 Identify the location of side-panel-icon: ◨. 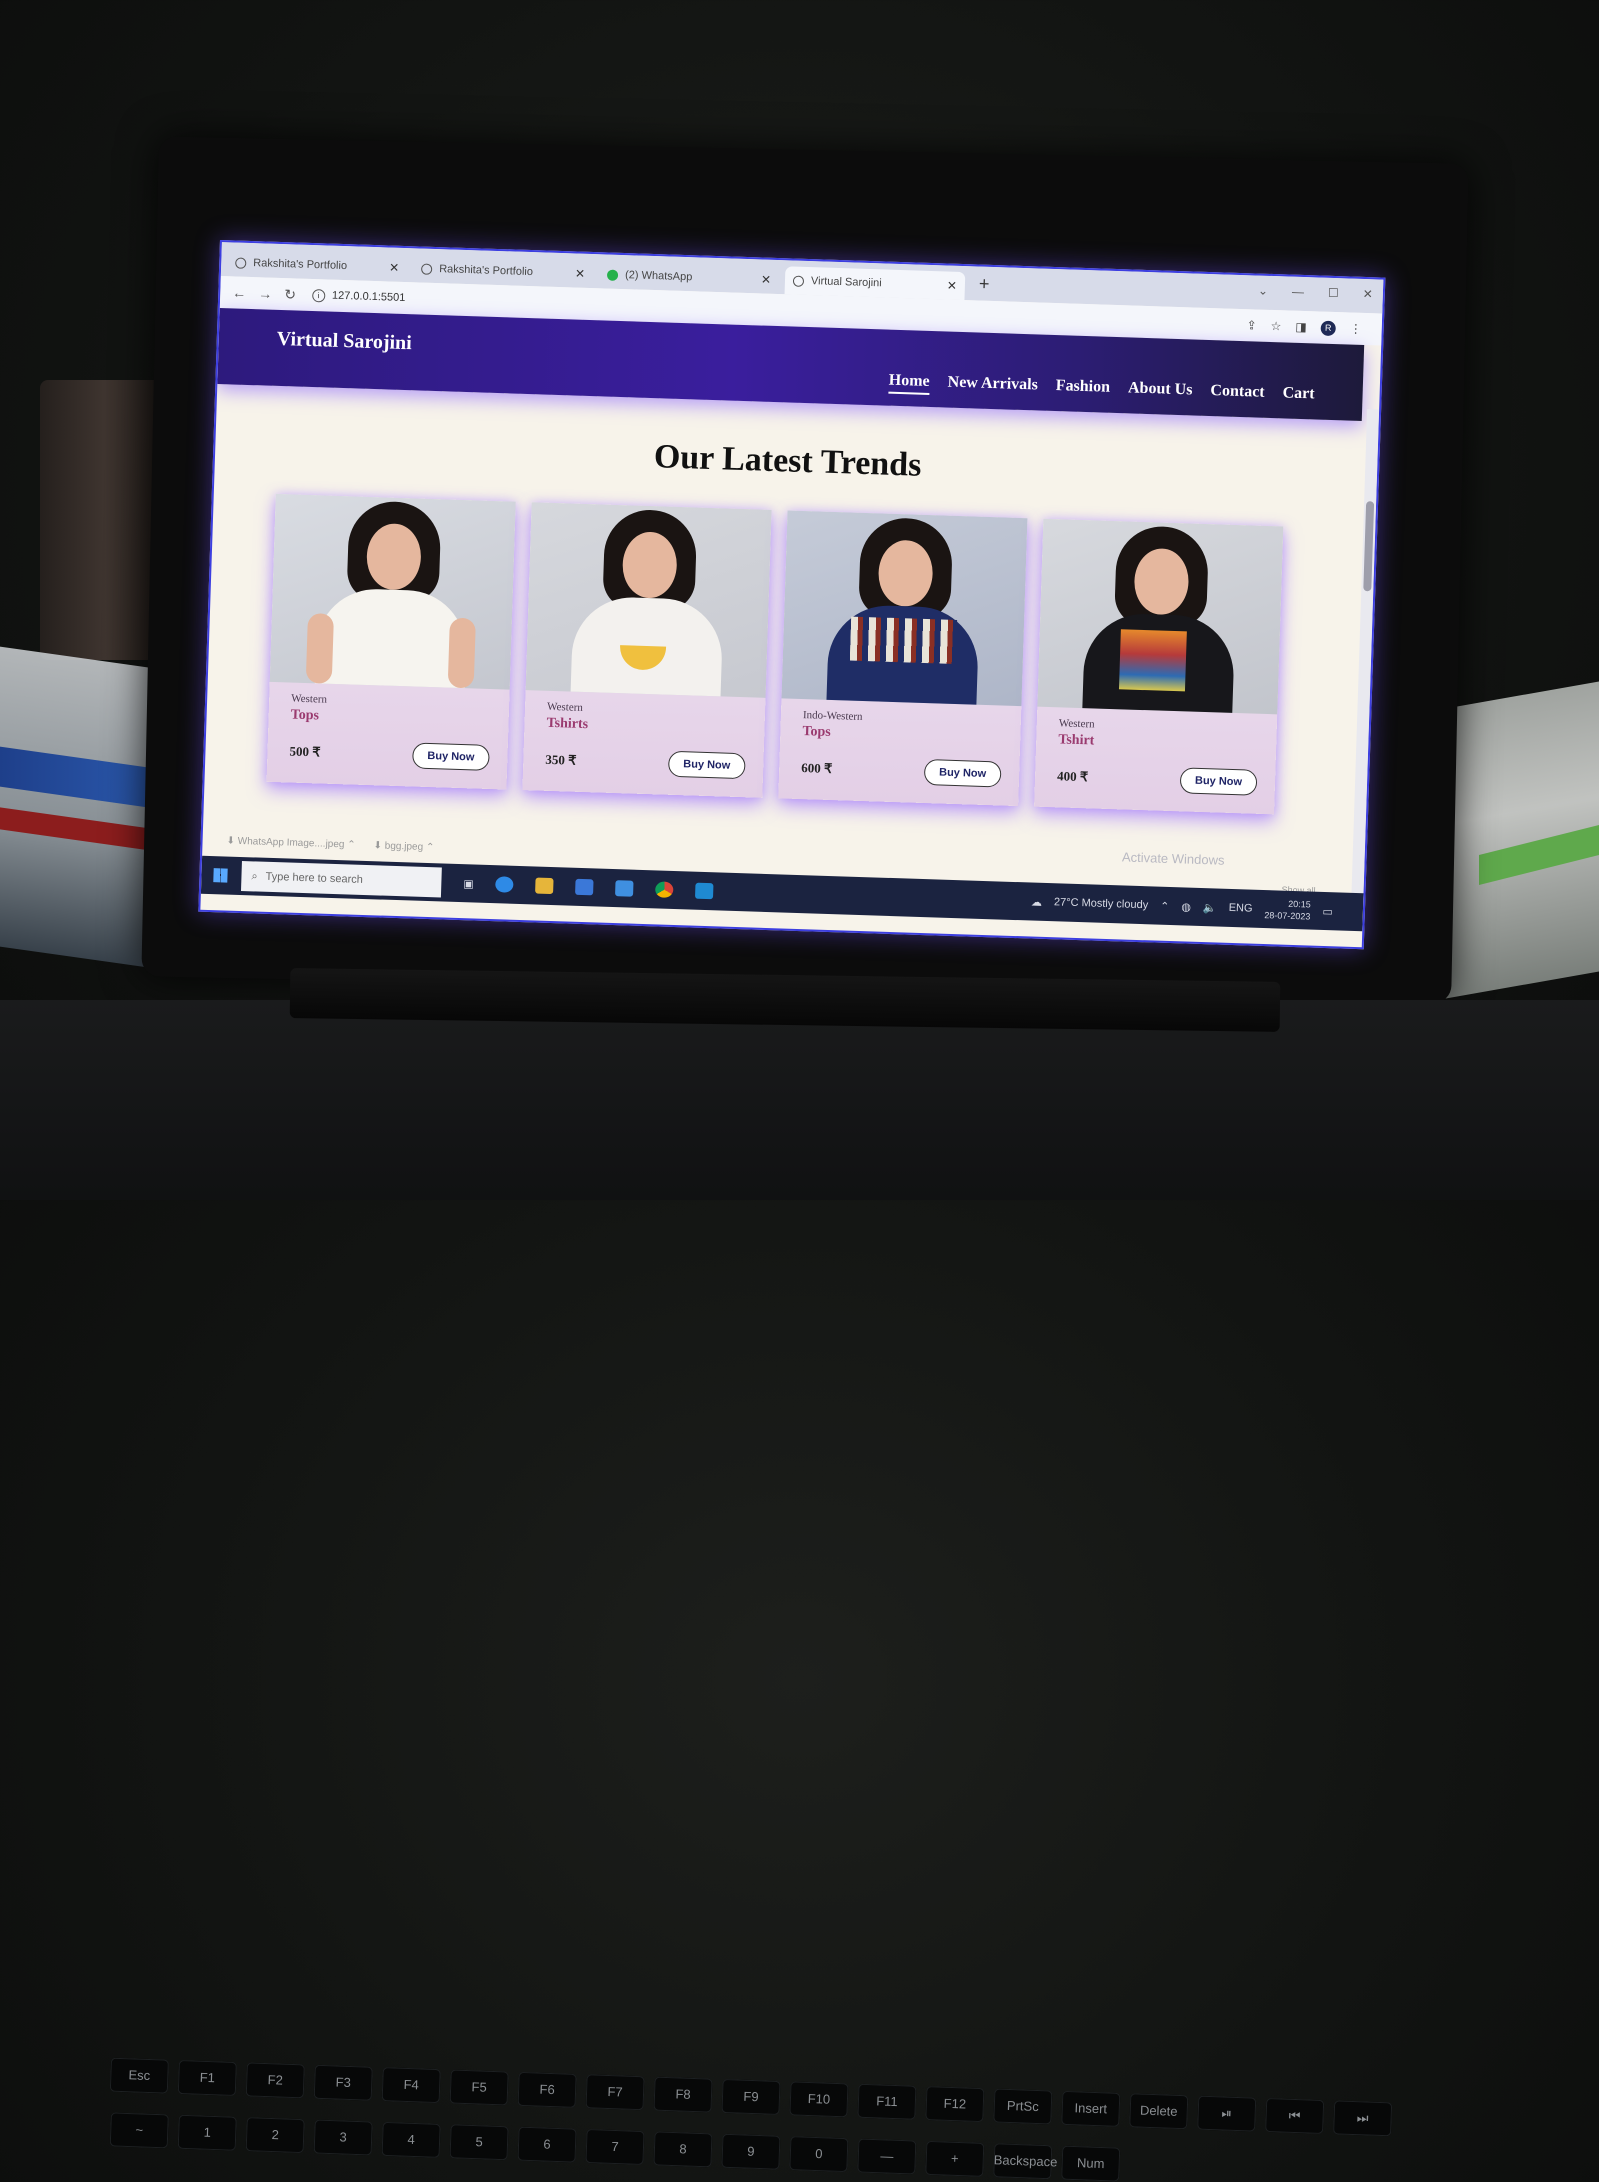
(1301, 327).